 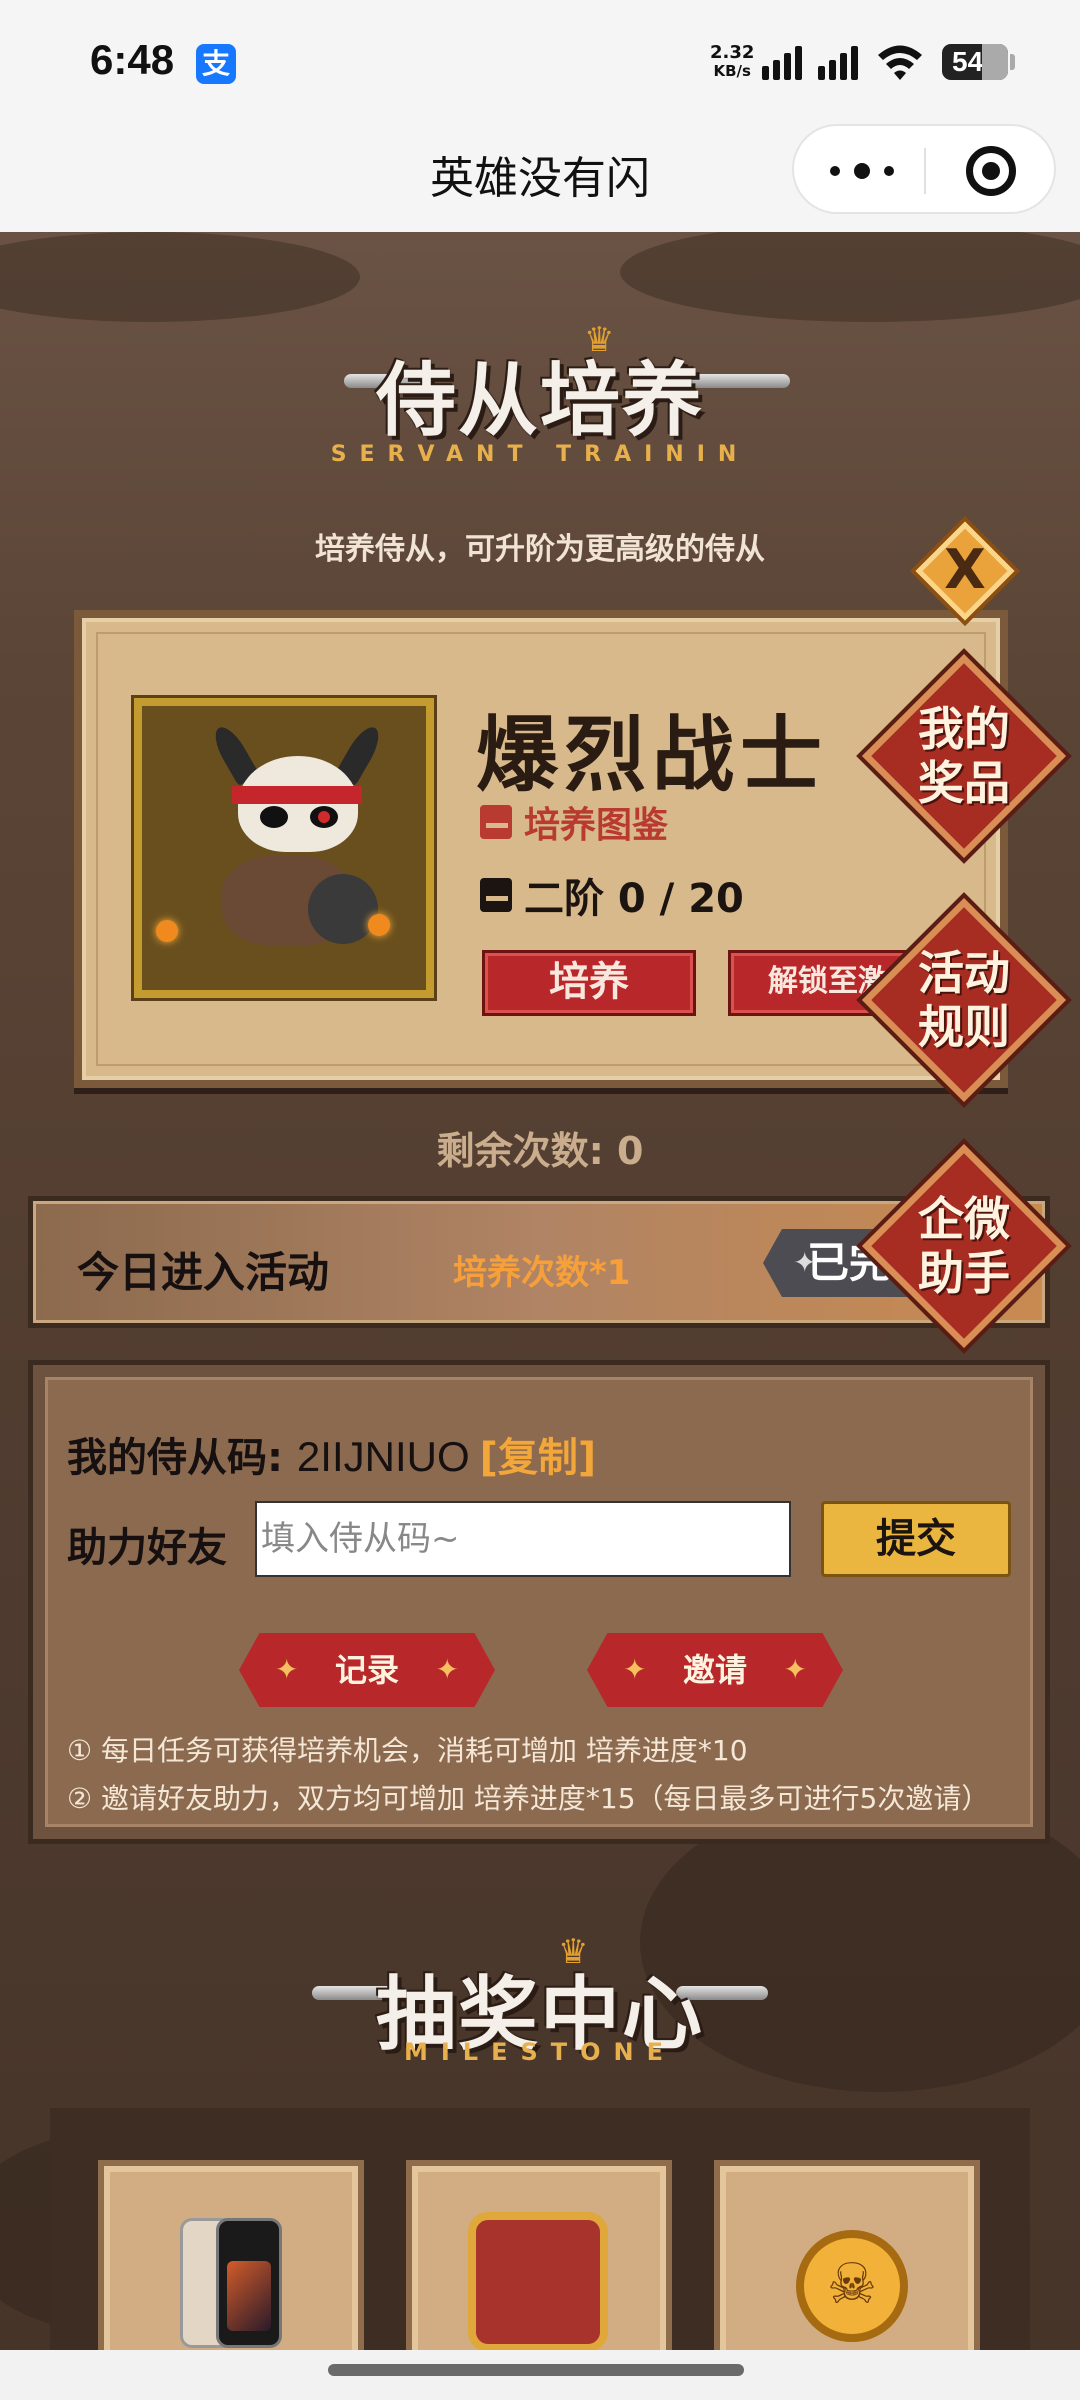 What do you see at coordinates (782, 62) in the screenshot?
I see `signal-icon` at bounding box center [782, 62].